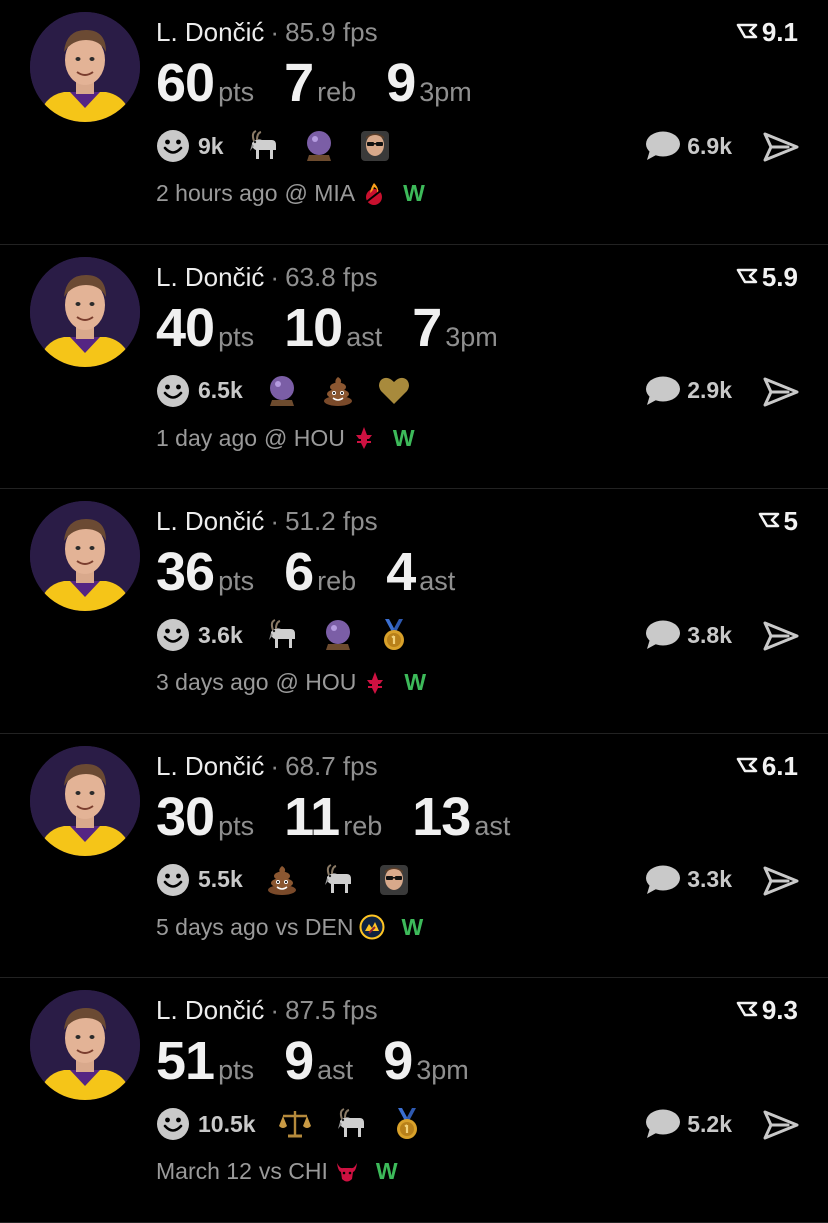 Image resolution: width=828 pixels, height=1223 pixels. What do you see at coordinates (291, 682) in the screenshot?
I see `game-meta: 3 days ago @ HOU W` at bounding box center [291, 682].